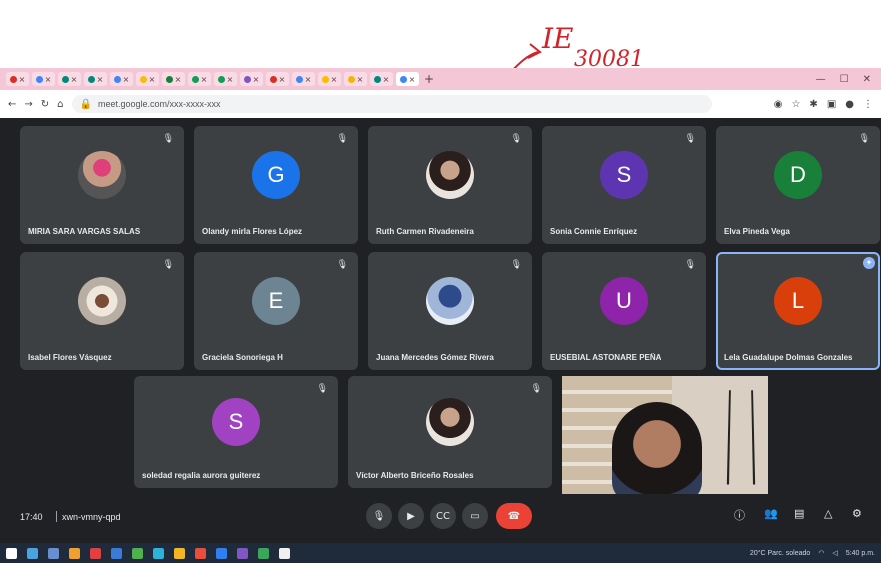 The height and width of the screenshot is (563, 881). I want to click on people-icon: 👥, so click(771, 513).